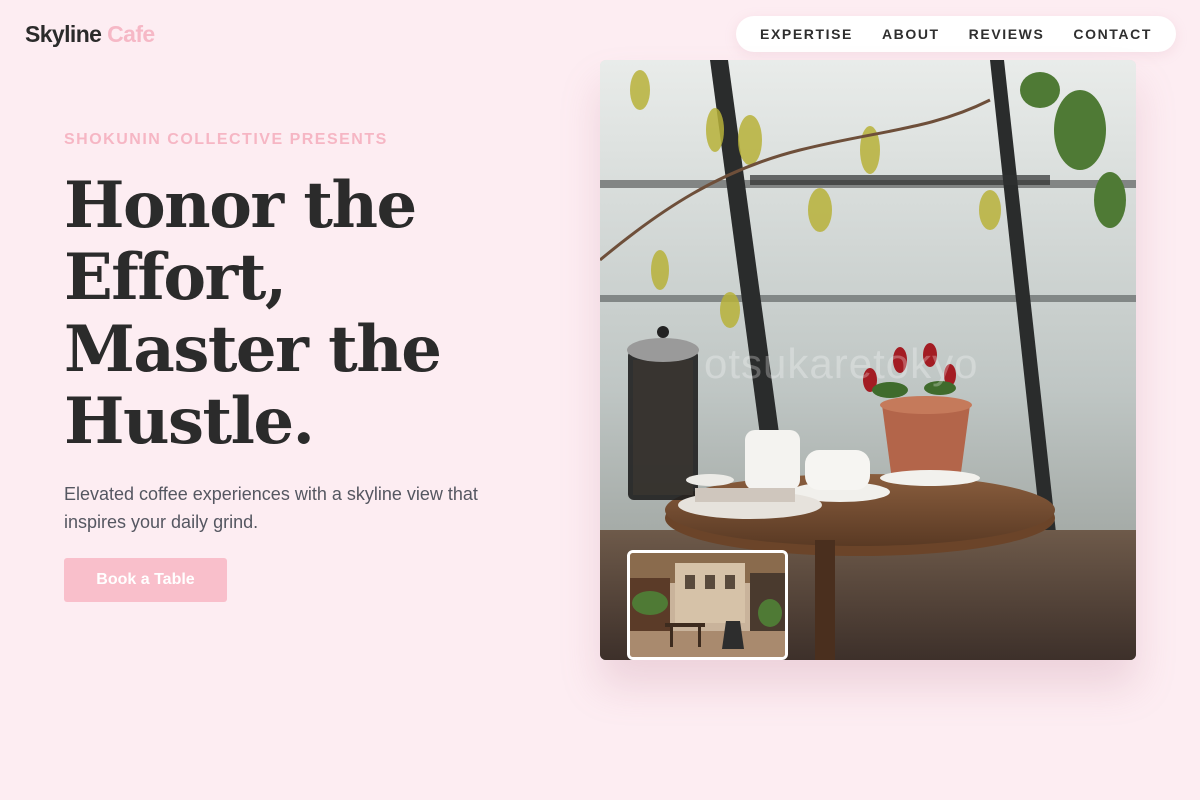 This screenshot has width=1200, height=800. Describe the element at coordinates (1112, 34) in the screenshot. I see `nav-link-contact: CONTACT` at that location.